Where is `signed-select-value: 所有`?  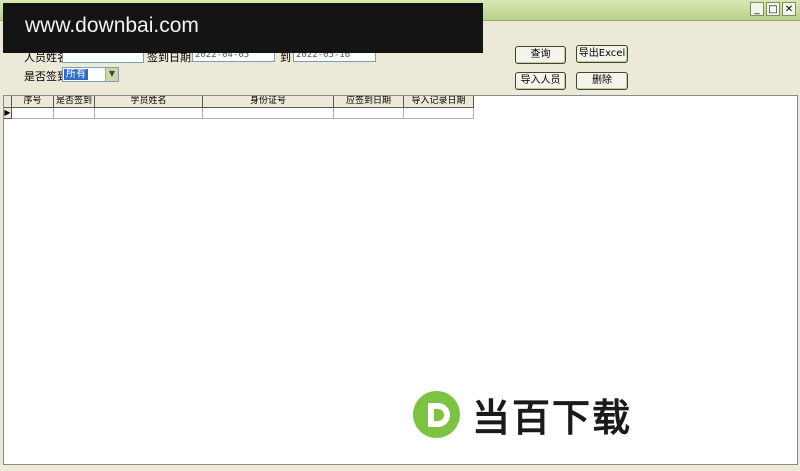 signed-select-value: 所有 is located at coordinates (76, 74).